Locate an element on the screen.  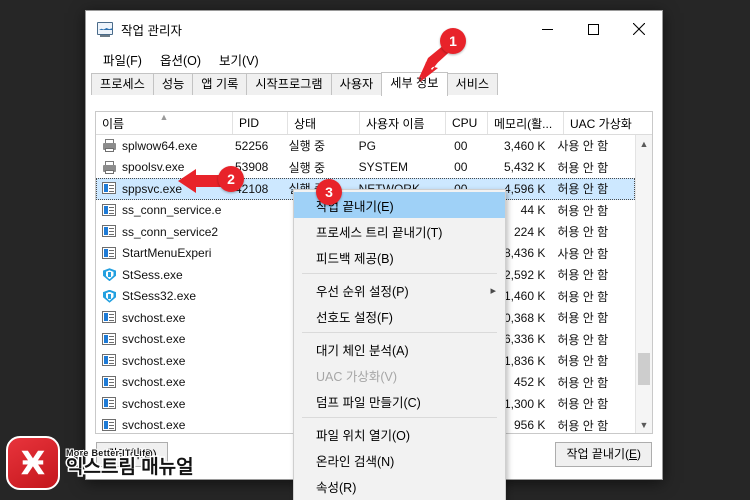
cell-status: 실행 중 is located at coordinates (307, 167).